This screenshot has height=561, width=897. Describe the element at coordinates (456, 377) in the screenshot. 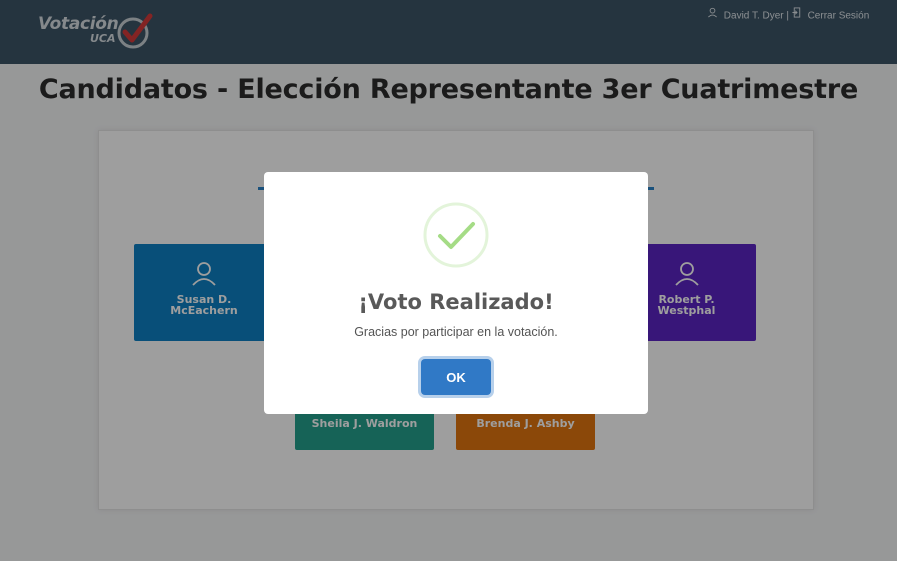

I see `ok-button: OK` at that location.